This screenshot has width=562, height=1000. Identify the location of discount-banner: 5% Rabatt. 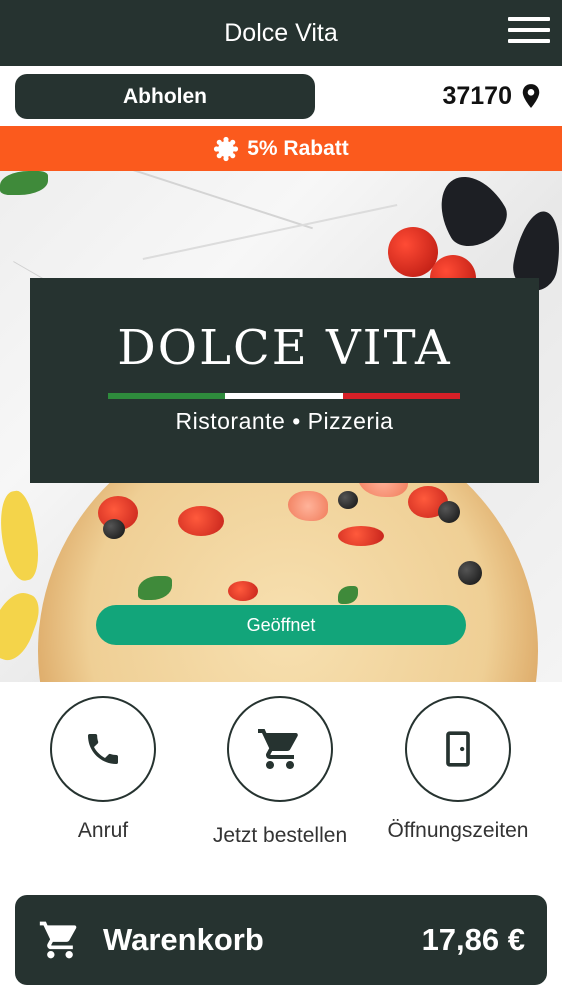
(281, 148).